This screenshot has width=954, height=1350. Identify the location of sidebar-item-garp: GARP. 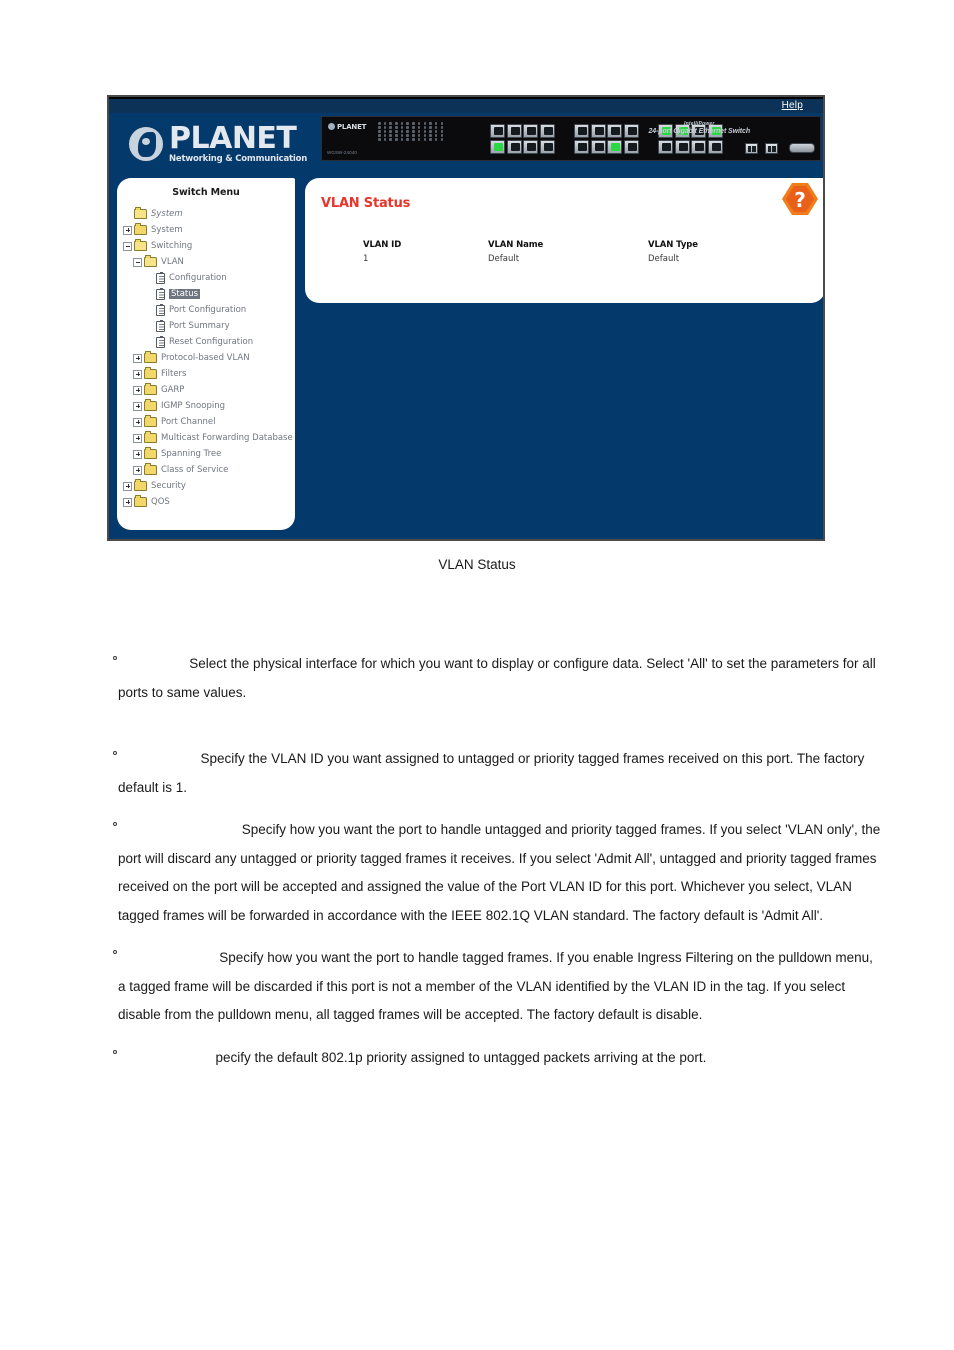
(209, 390).